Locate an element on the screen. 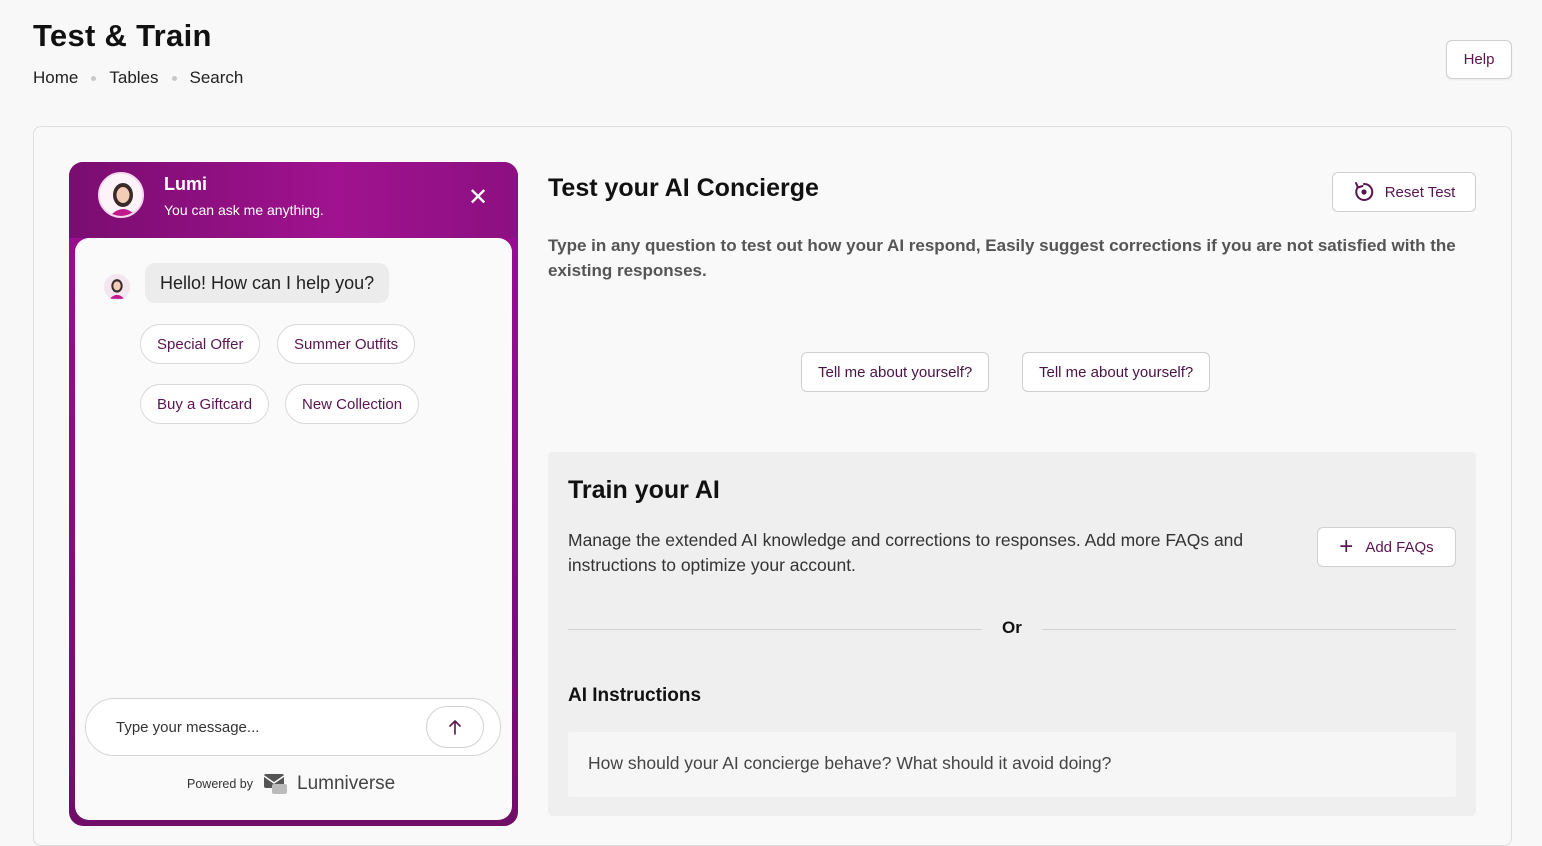  powered-by: Powered by Lumniverse is located at coordinates (291, 784).